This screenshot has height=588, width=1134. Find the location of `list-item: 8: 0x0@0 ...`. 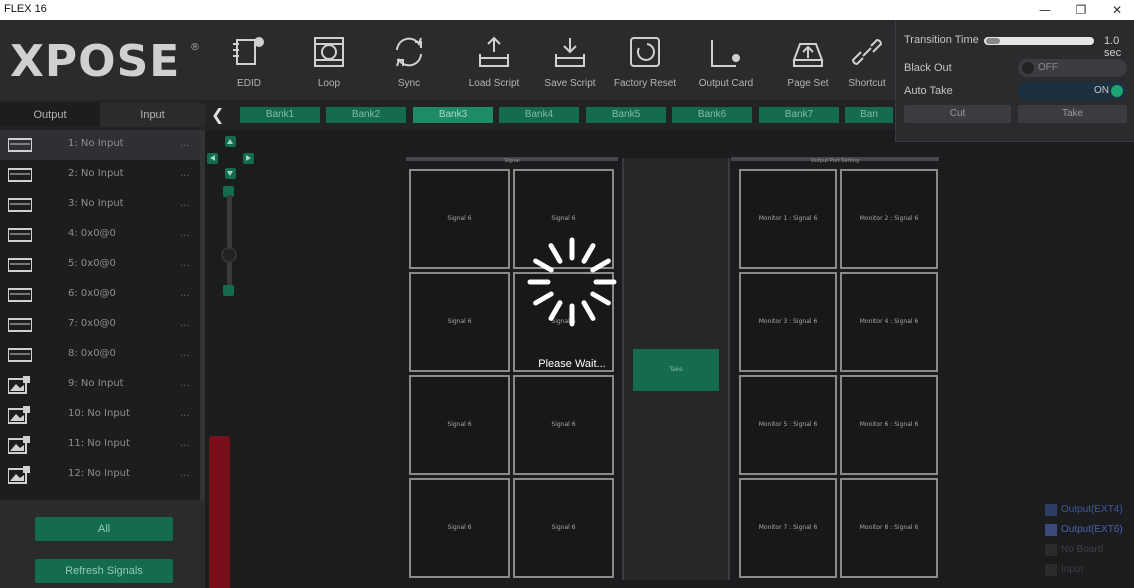

list-item: 8: 0x0@0 ... is located at coordinates (100, 355).